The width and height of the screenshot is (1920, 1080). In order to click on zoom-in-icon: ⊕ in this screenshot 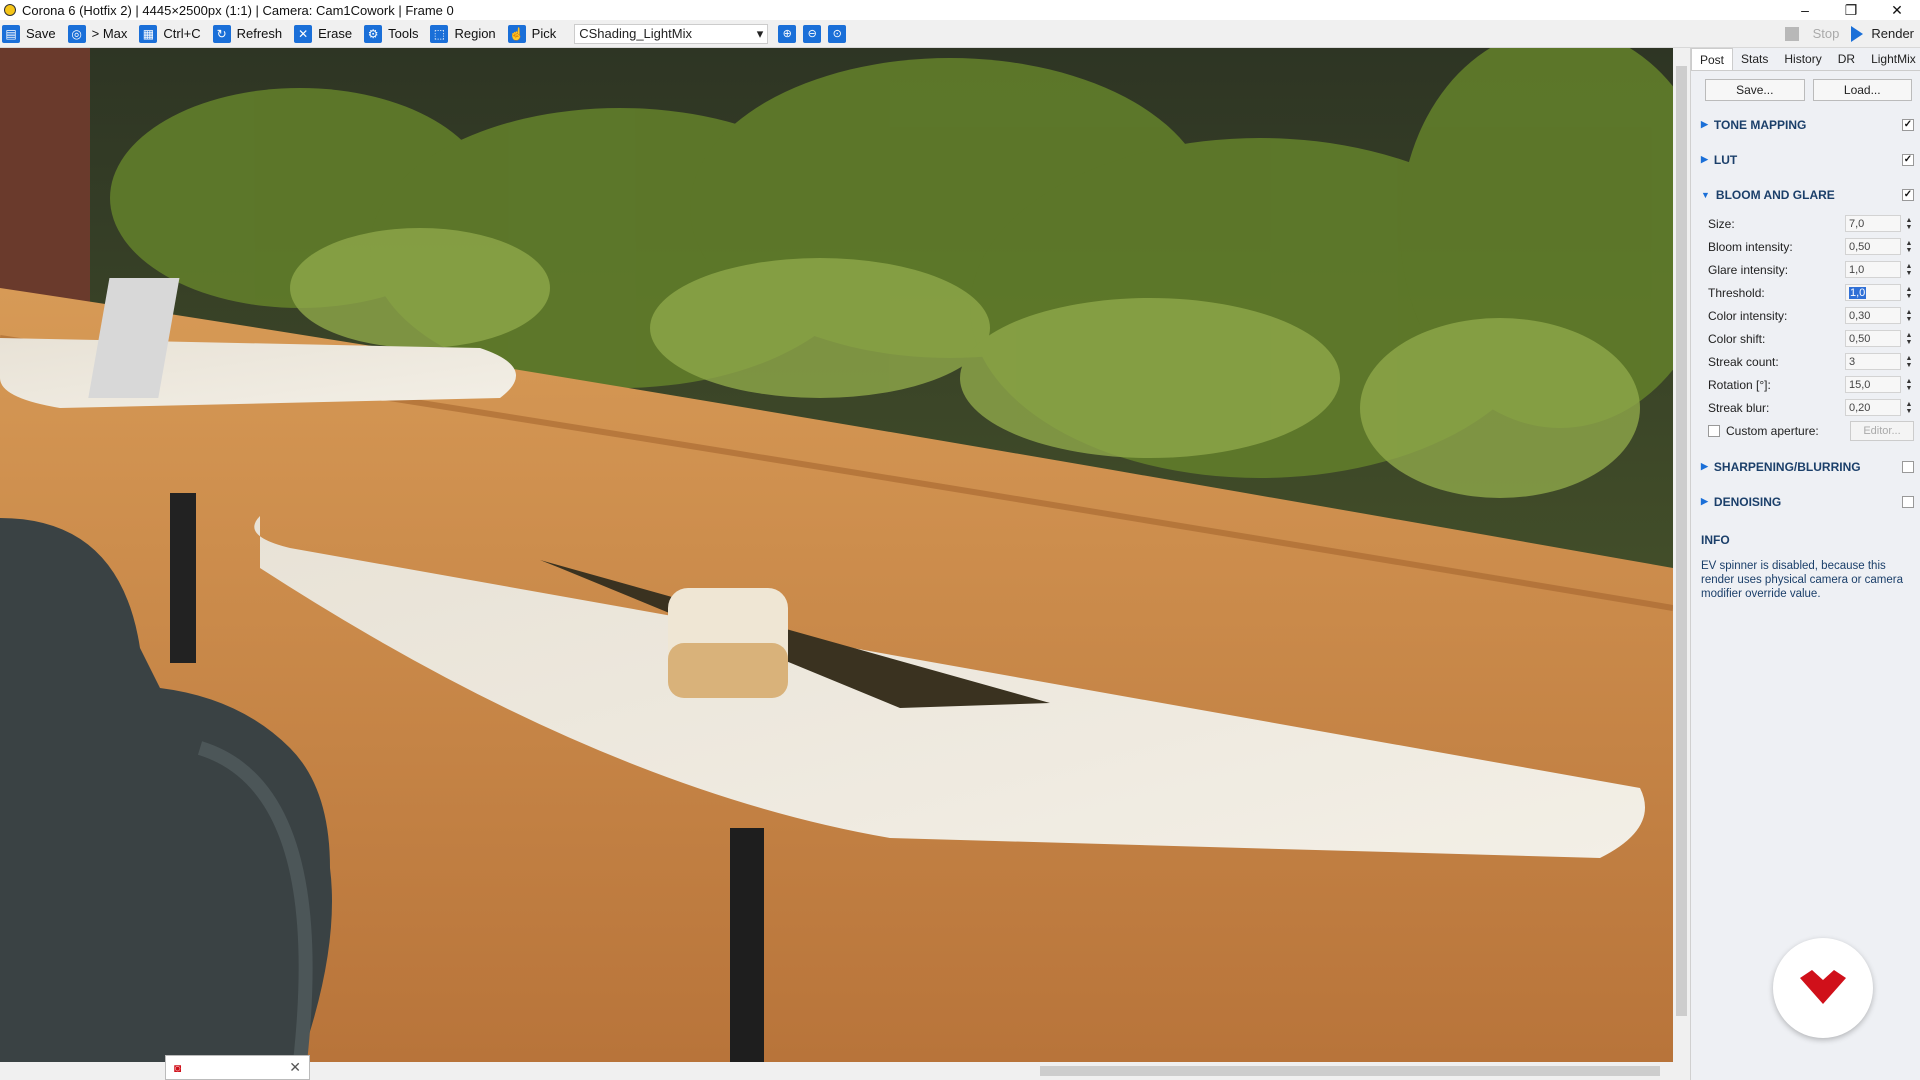, I will do `click(787, 33)`.